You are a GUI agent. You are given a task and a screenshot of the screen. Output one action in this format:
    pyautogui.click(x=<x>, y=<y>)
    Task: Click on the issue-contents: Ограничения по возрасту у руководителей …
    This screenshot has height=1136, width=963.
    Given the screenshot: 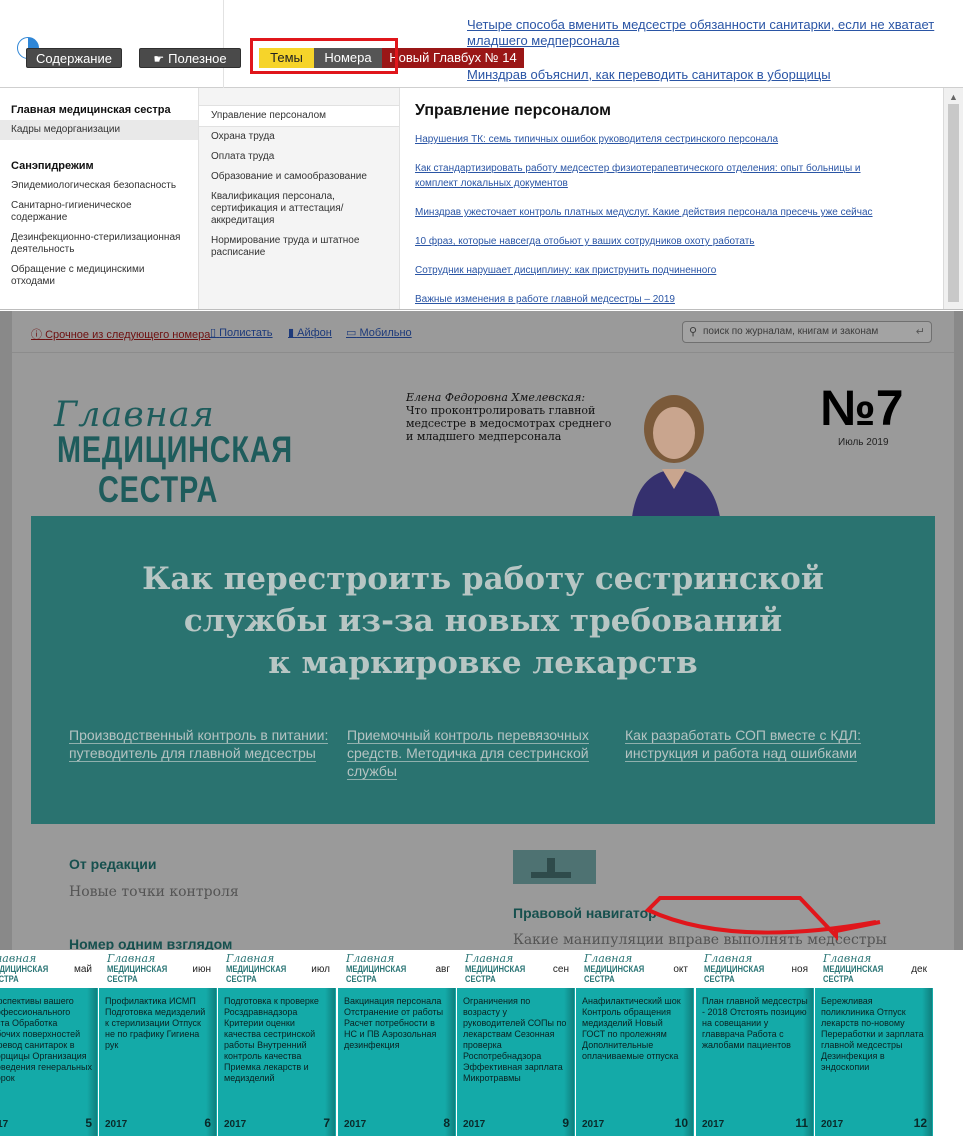 What is the action you would take?
    pyautogui.click(x=515, y=1039)
    